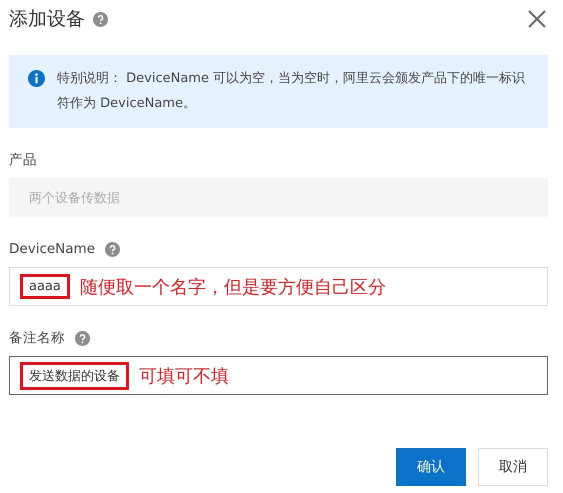 Image resolution: width=563 pixels, height=493 pixels. Describe the element at coordinates (278, 375) in the screenshot. I see `input-field: 发送数据的设备 可填可不填` at that location.